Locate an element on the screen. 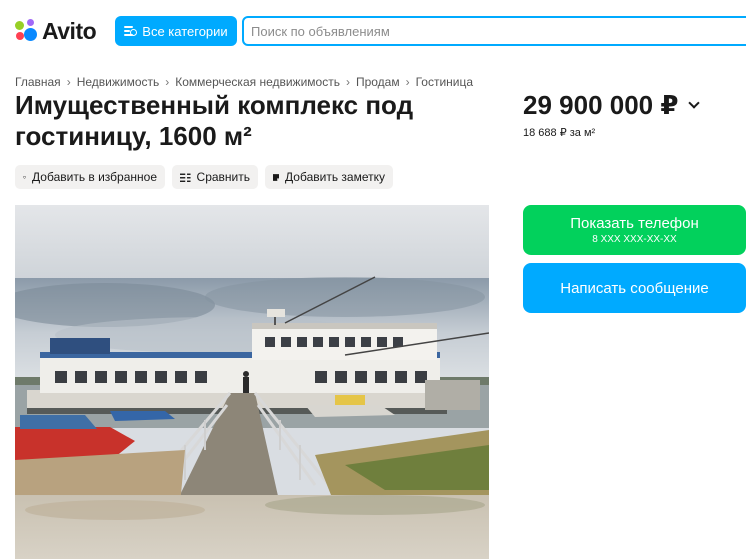 The width and height of the screenshot is (746, 559). search-input is located at coordinates (494, 31).